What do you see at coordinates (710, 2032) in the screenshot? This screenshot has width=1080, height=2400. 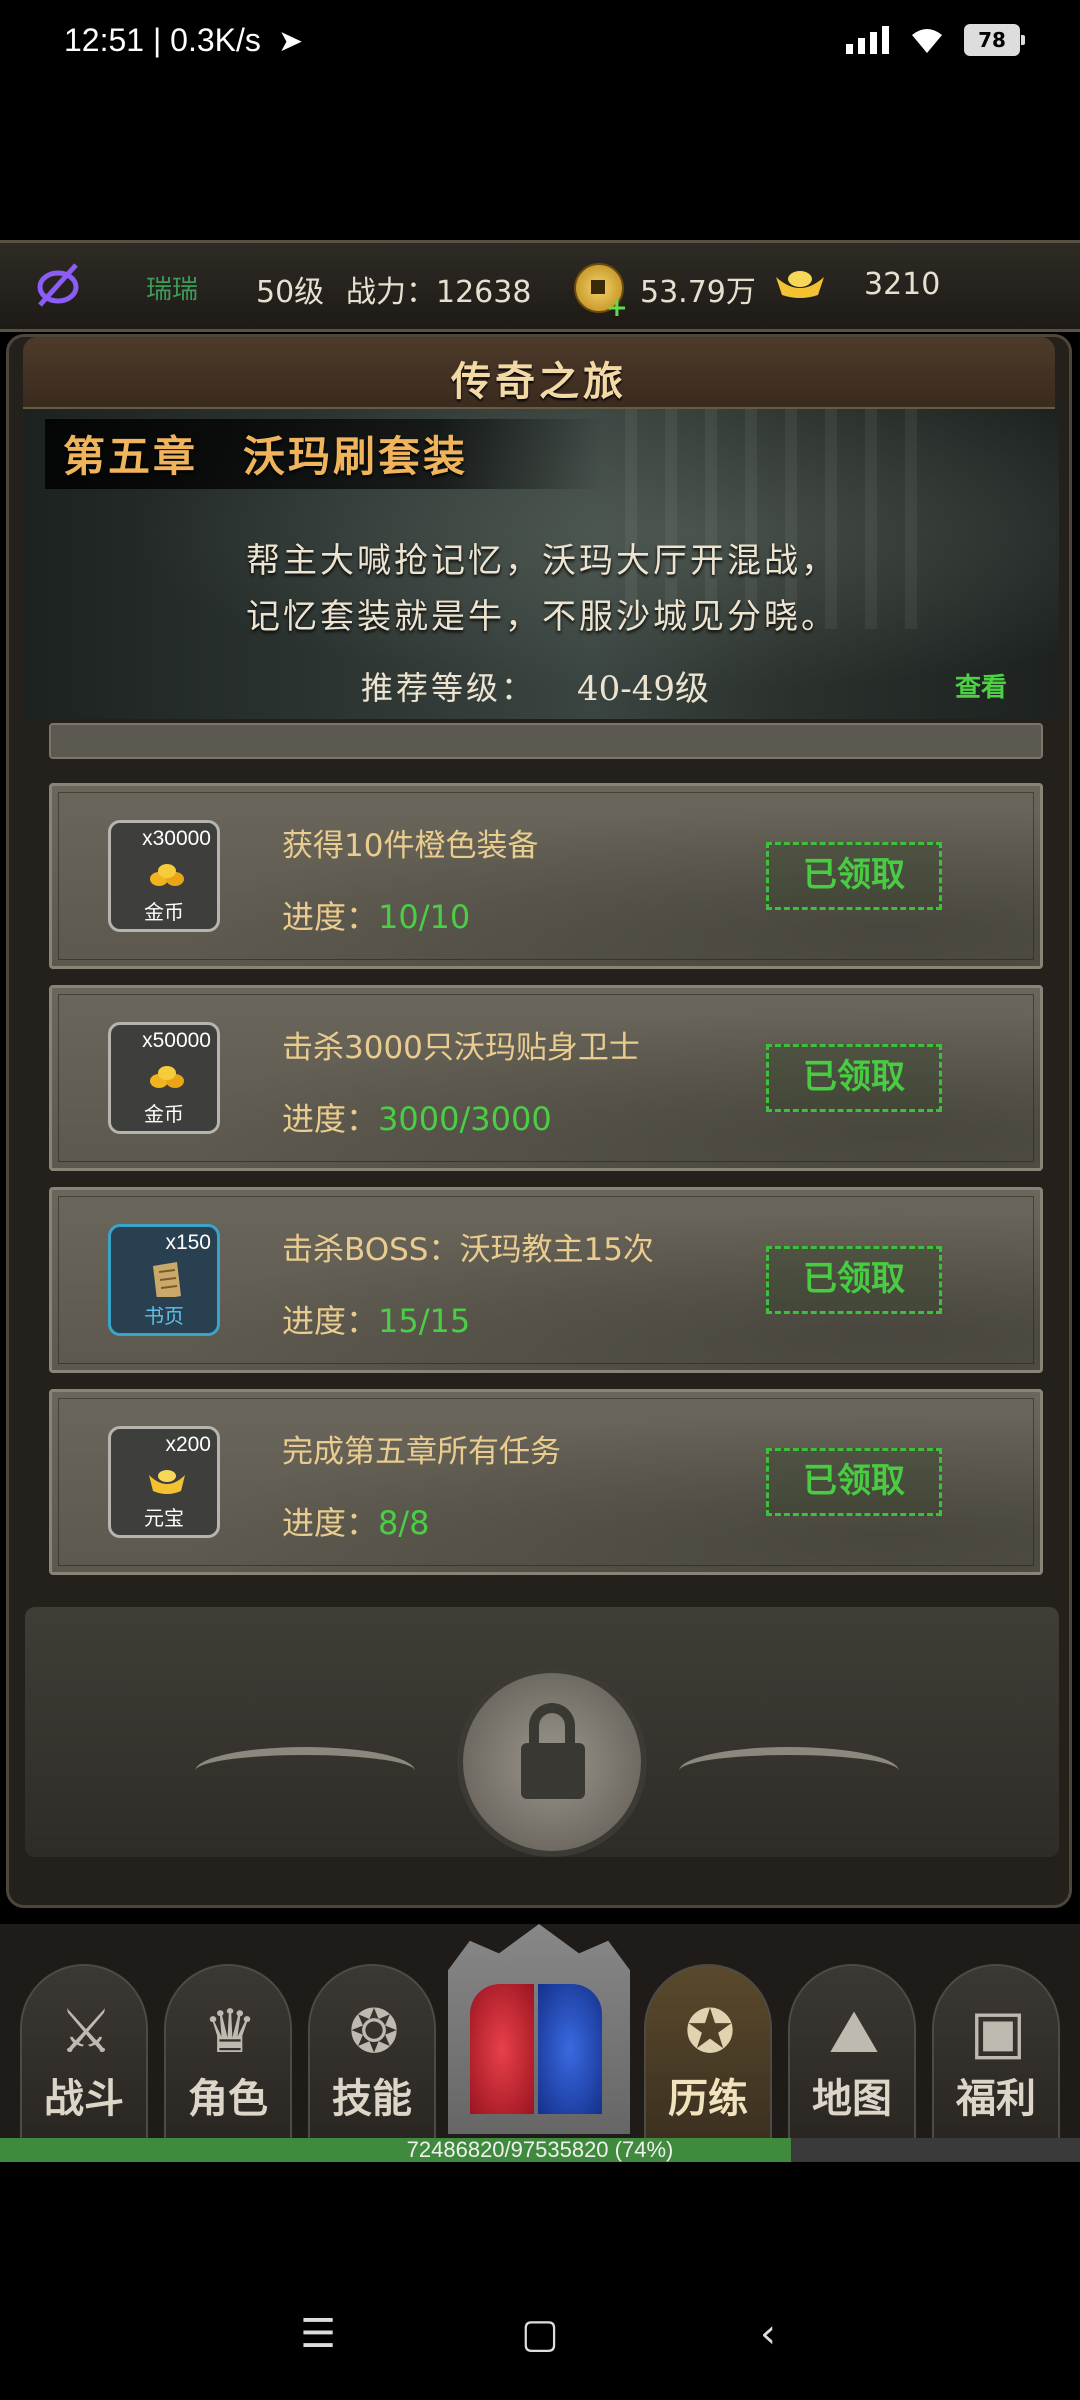 I see `triskelion-icon: ✪` at bounding box center [710, 2032].